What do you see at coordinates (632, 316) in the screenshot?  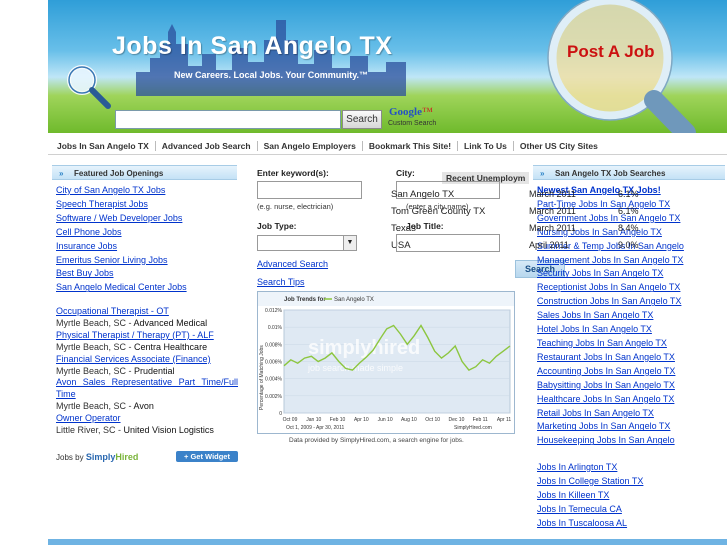 I see `job-search-link: Sales Jobs In San Angelo TX` at bounding box center [632, 316].